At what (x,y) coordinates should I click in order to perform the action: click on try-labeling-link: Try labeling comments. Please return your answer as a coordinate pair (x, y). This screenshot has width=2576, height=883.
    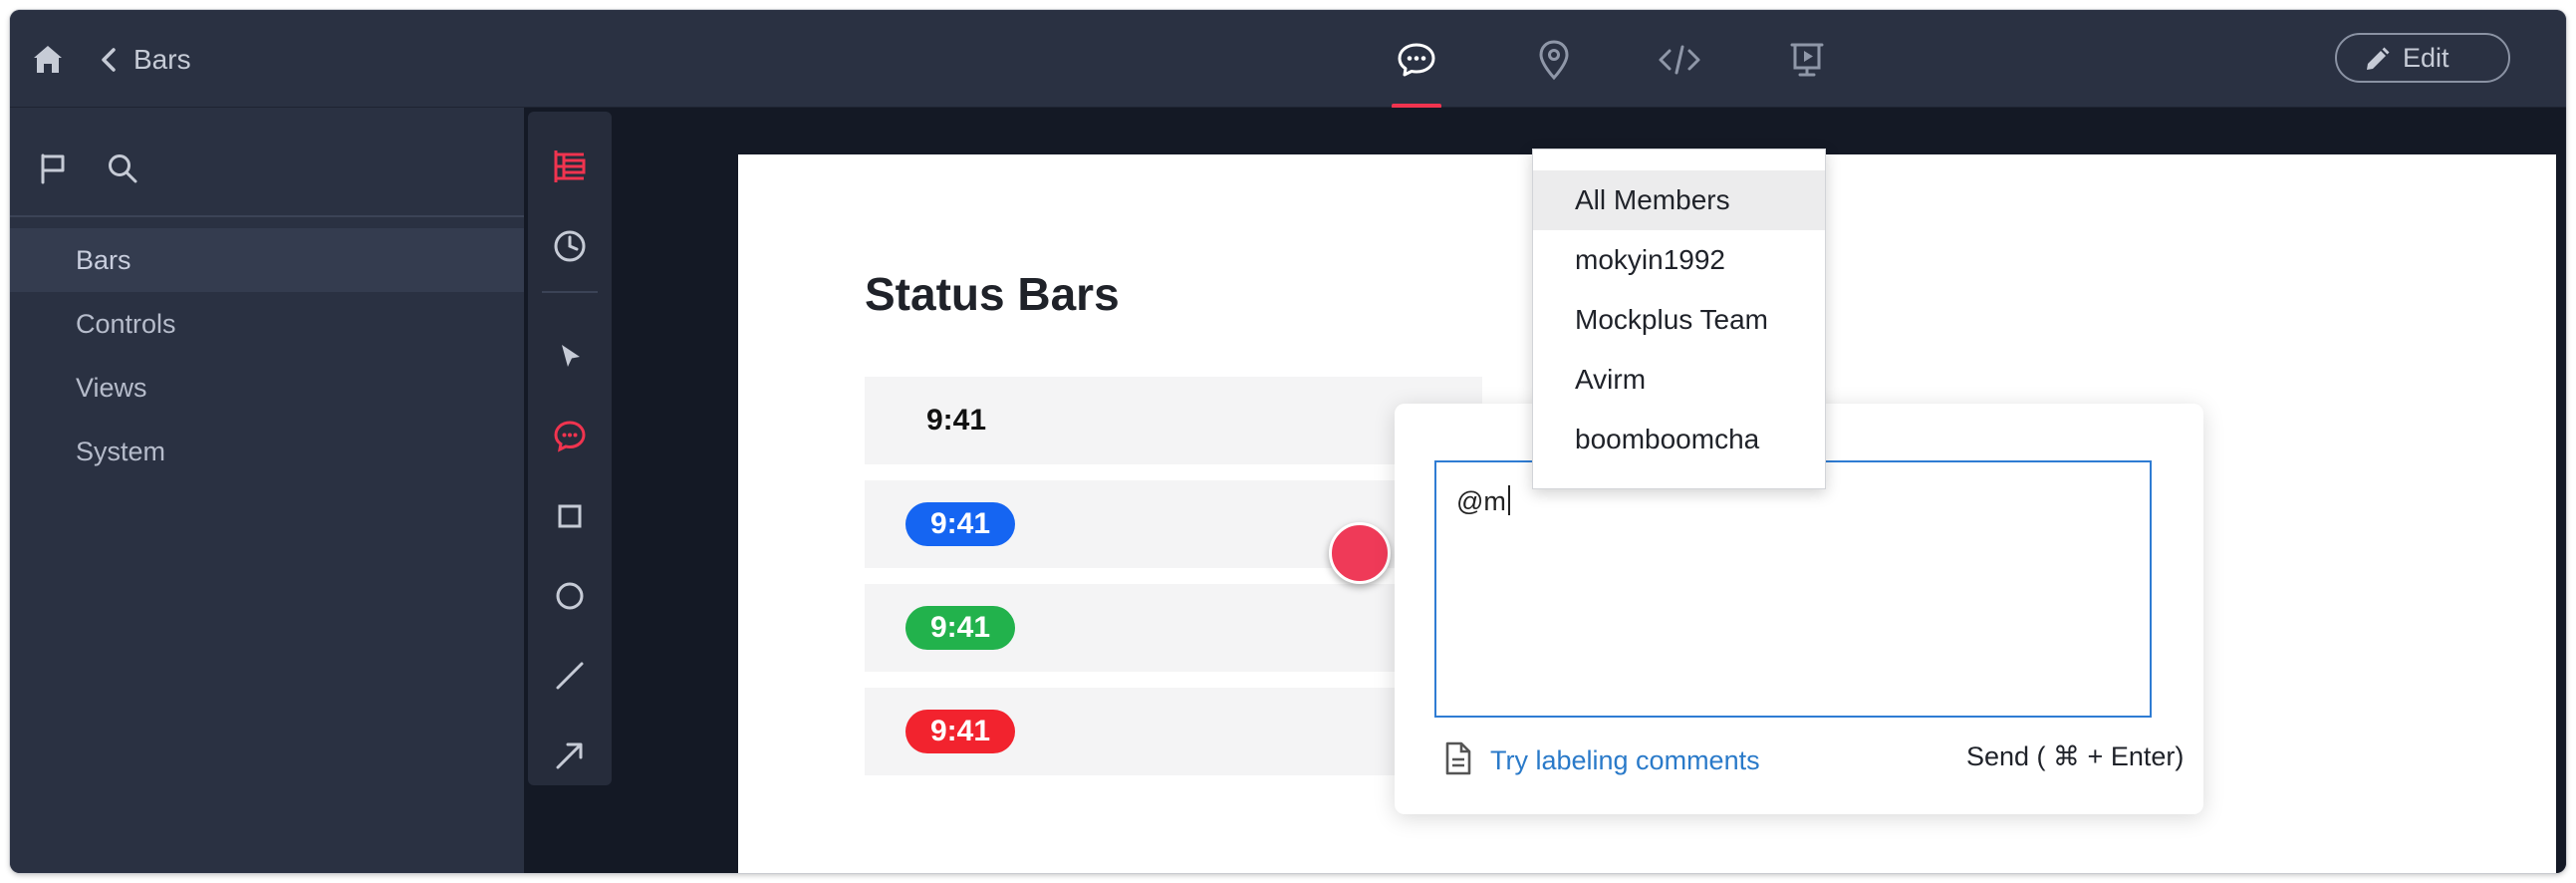
    Looking at the image, I should click on (1625, 760).